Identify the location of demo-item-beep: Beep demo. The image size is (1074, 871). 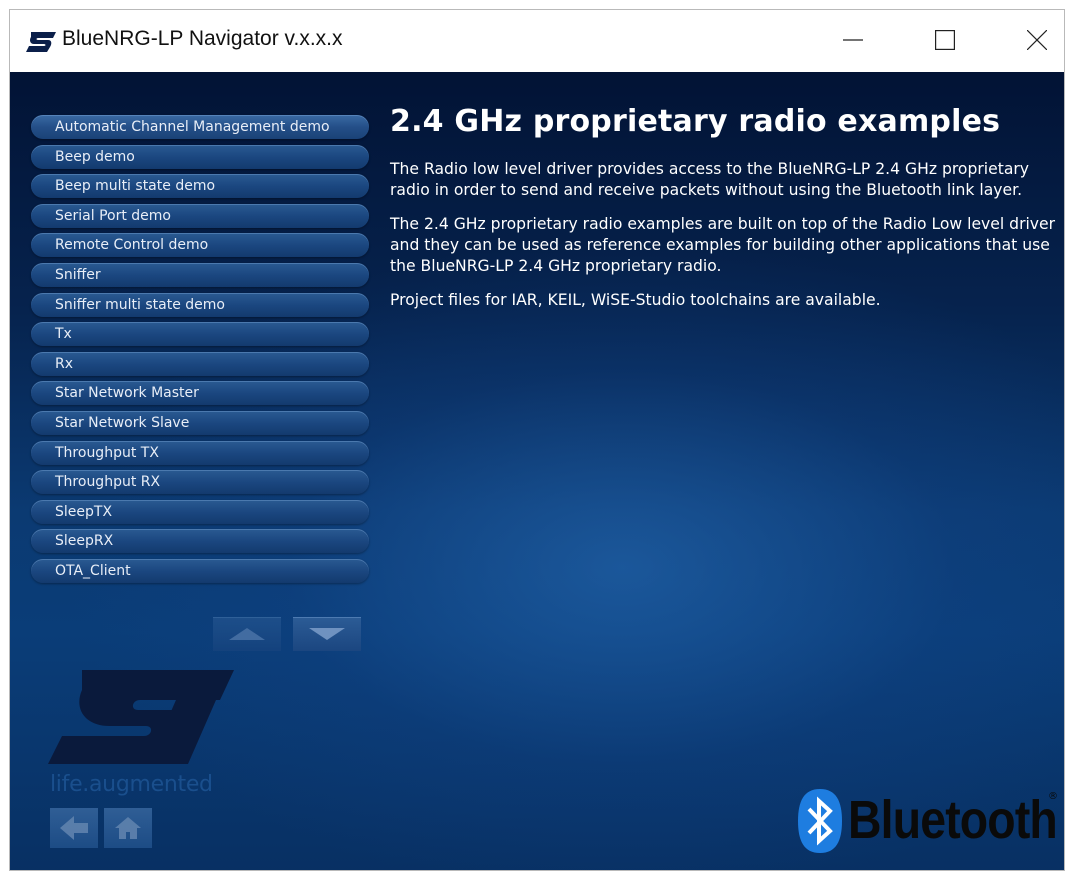
(200, 156).